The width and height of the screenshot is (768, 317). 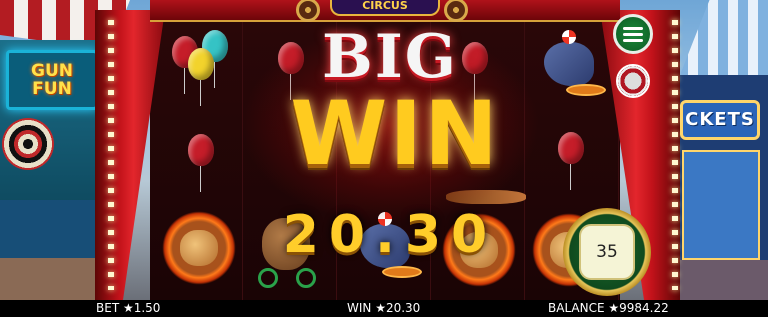 What do you see at coordinates (390, 57) in the screenshot?
I see `big-win-title: BIG` at bounding box center [390, 57].